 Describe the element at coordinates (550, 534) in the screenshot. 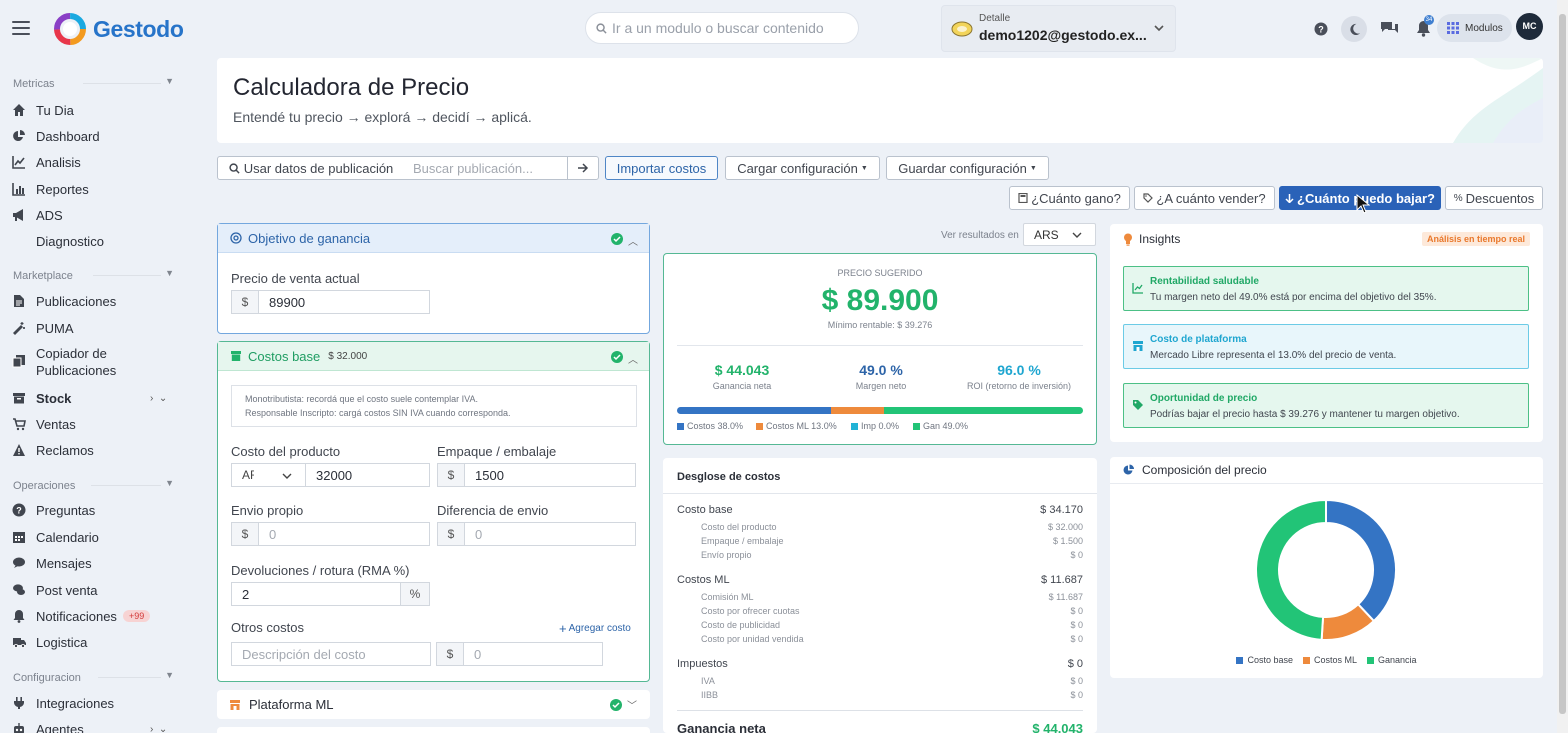

I see `diferencia-input` at that location.